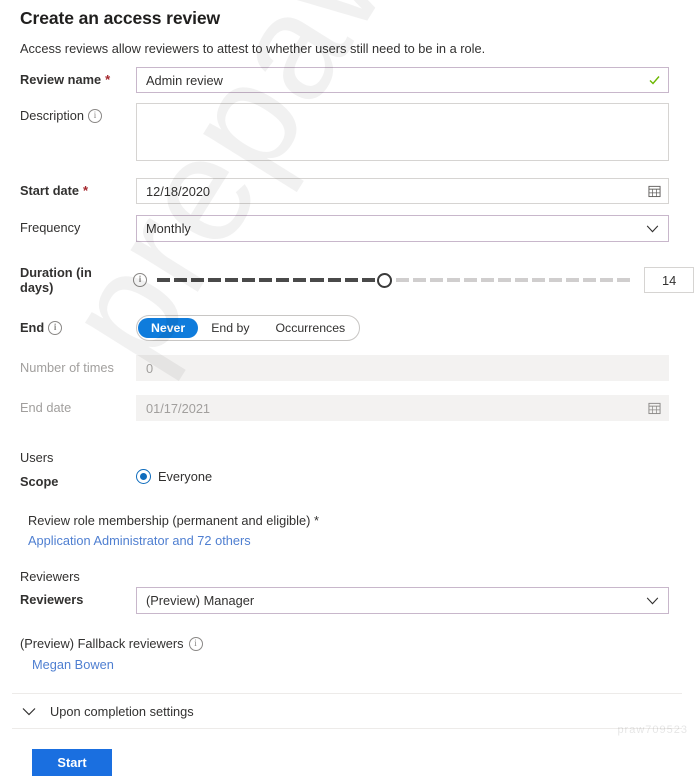  What do you see at coordinates (143, 476) in the screenshot?
I see `radio-icon` at bounding box center [143, 476].